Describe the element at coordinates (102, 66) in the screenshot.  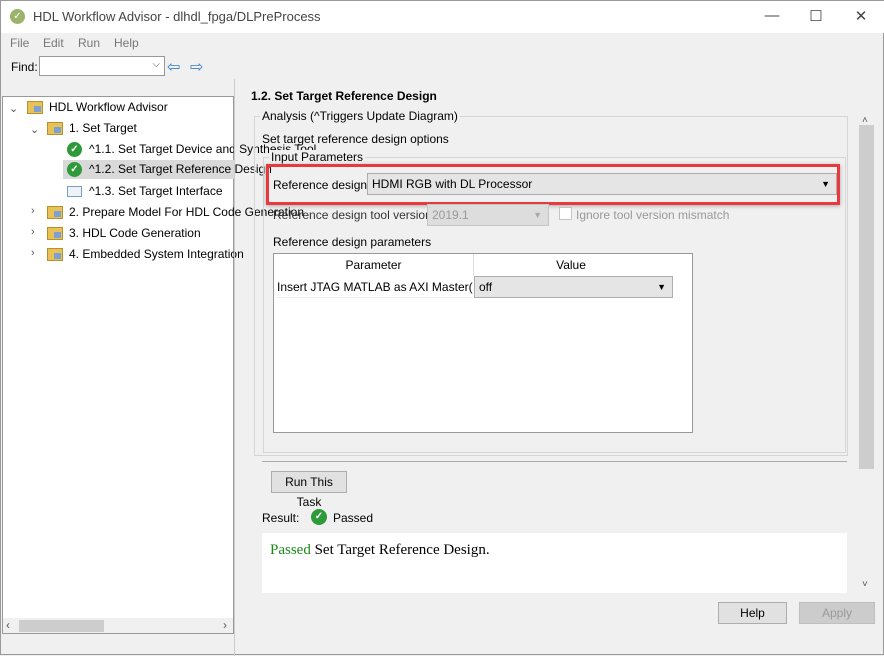
I see `find-input: ⌵` at that location.